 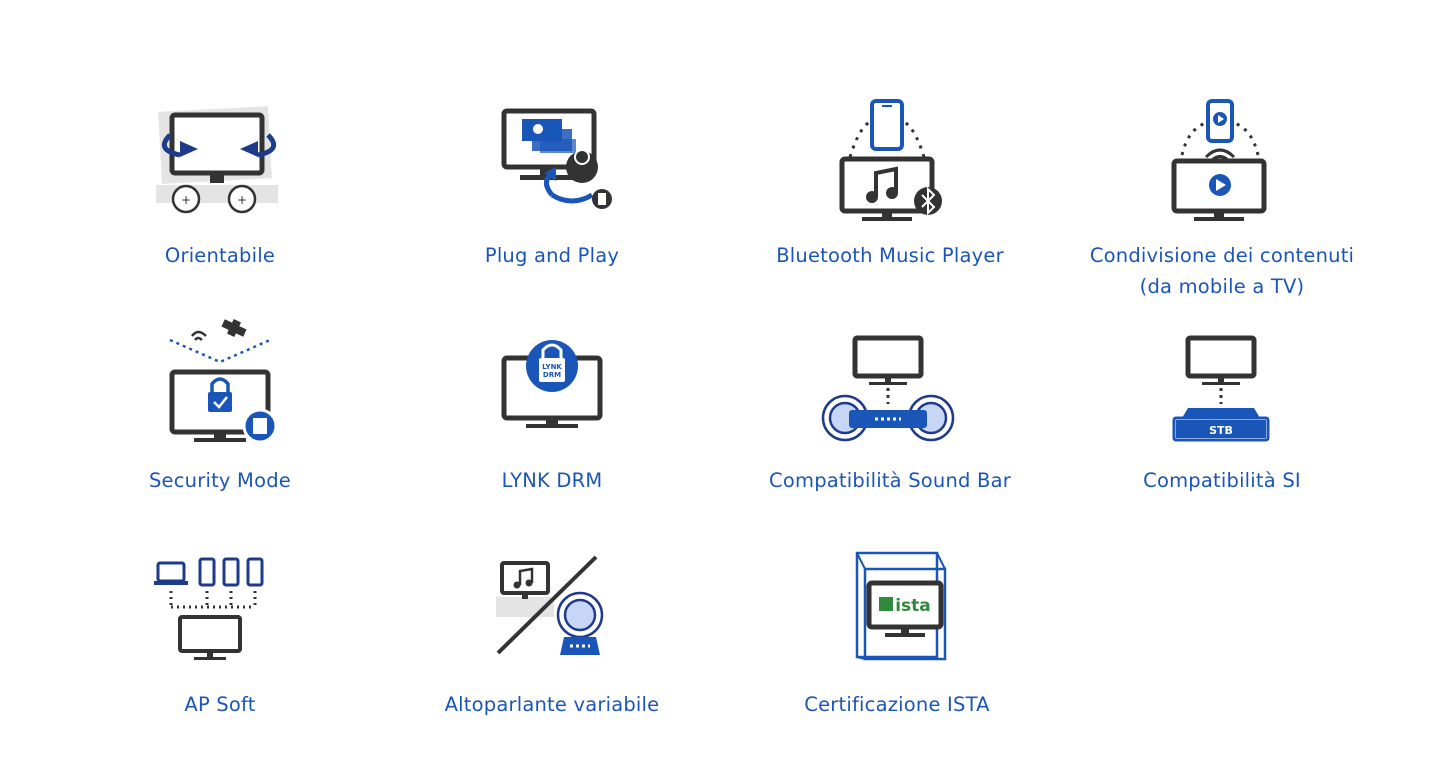 What do you see at coordinates (550, 605) in the screenshot?
I see `variable-speaker-icon` at bounding box center [550, 605].